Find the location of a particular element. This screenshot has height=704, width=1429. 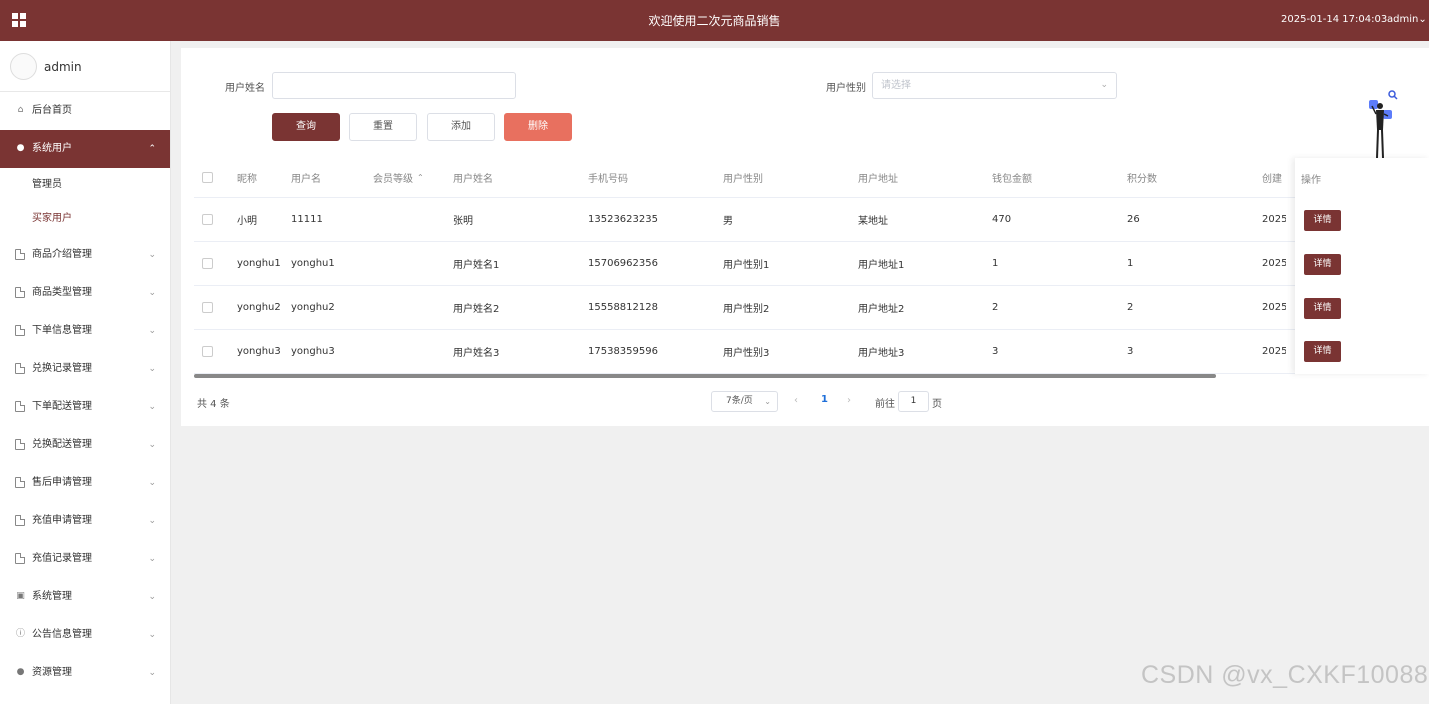

sidebar-item-product-type: 商品类型管理 ⌄ is located at coordinates (85, 293).